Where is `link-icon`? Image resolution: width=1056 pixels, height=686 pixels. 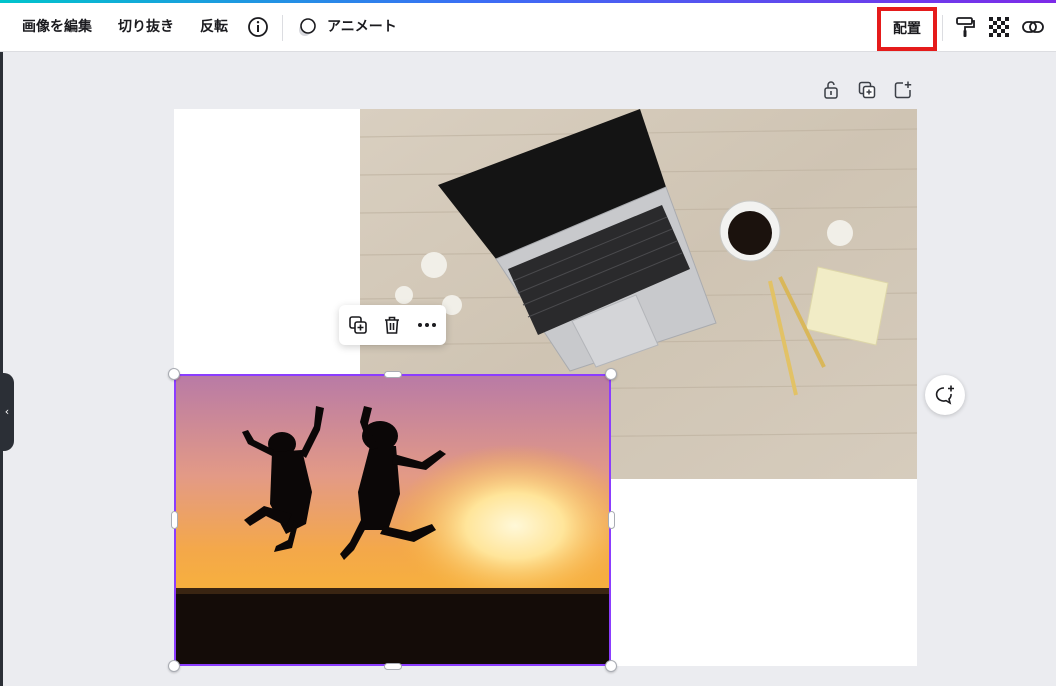
link-icon is located at coordinates (1033, 27).